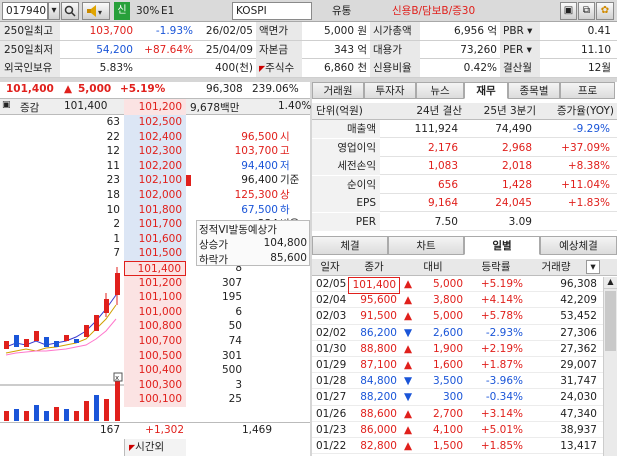 Image resolution: width=617 pixels, height=456 pixels. What do you see at coordinates (586, 11) in the screenshot?
I see `copy-icon: ⧉` at bounding box center [586, 11].